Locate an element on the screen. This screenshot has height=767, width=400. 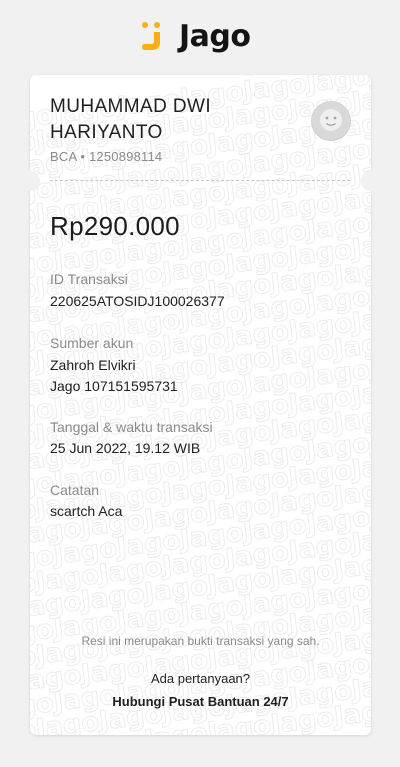
app-header: Jago is located at coordinates (200, 37).